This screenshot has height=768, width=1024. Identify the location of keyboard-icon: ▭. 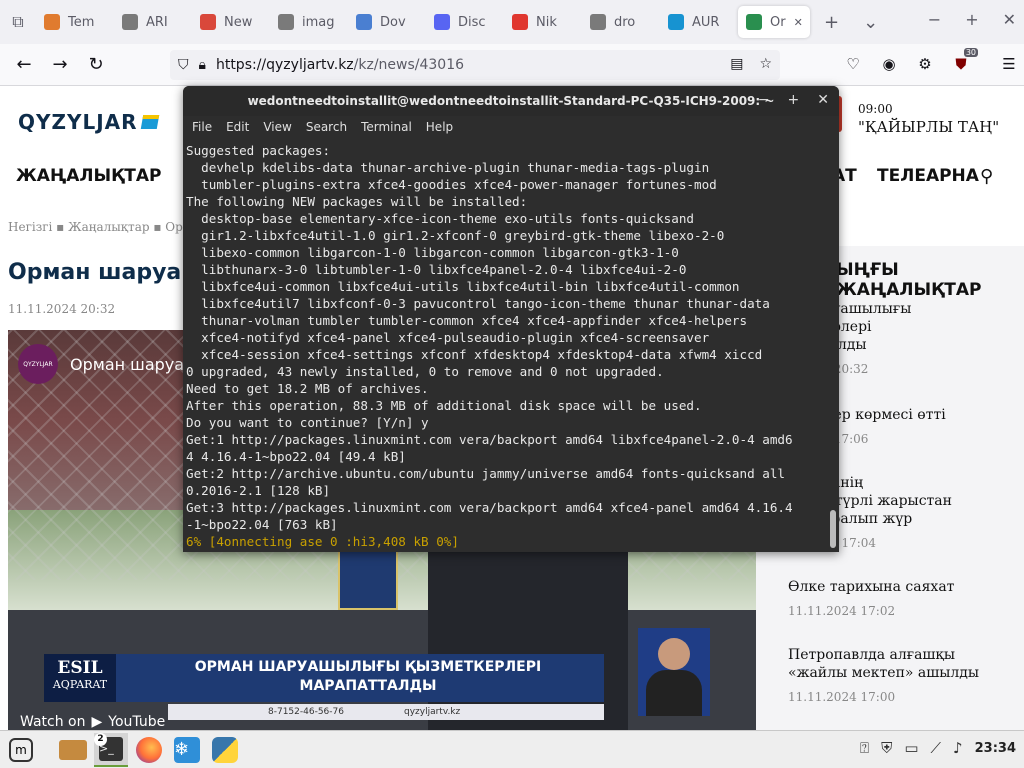
(911, 748).